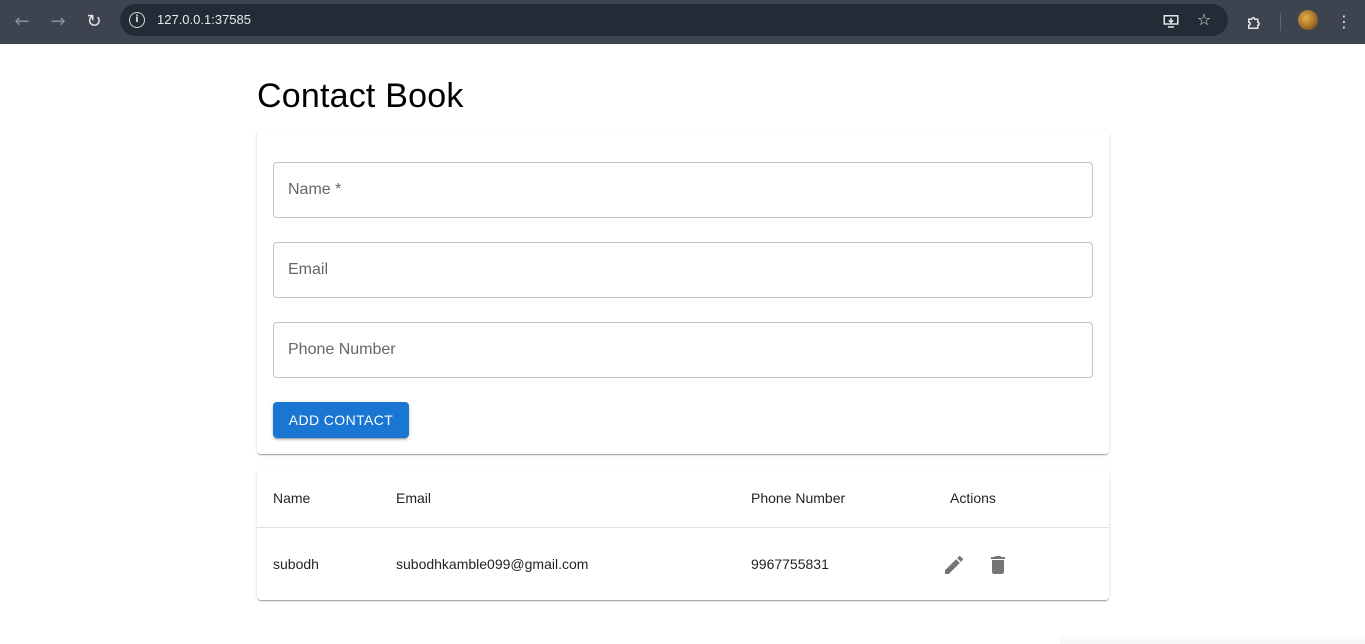  Describe the element at coordinates (360, 96) in the screenshot. I see `page-title: Contact Book` at that location.